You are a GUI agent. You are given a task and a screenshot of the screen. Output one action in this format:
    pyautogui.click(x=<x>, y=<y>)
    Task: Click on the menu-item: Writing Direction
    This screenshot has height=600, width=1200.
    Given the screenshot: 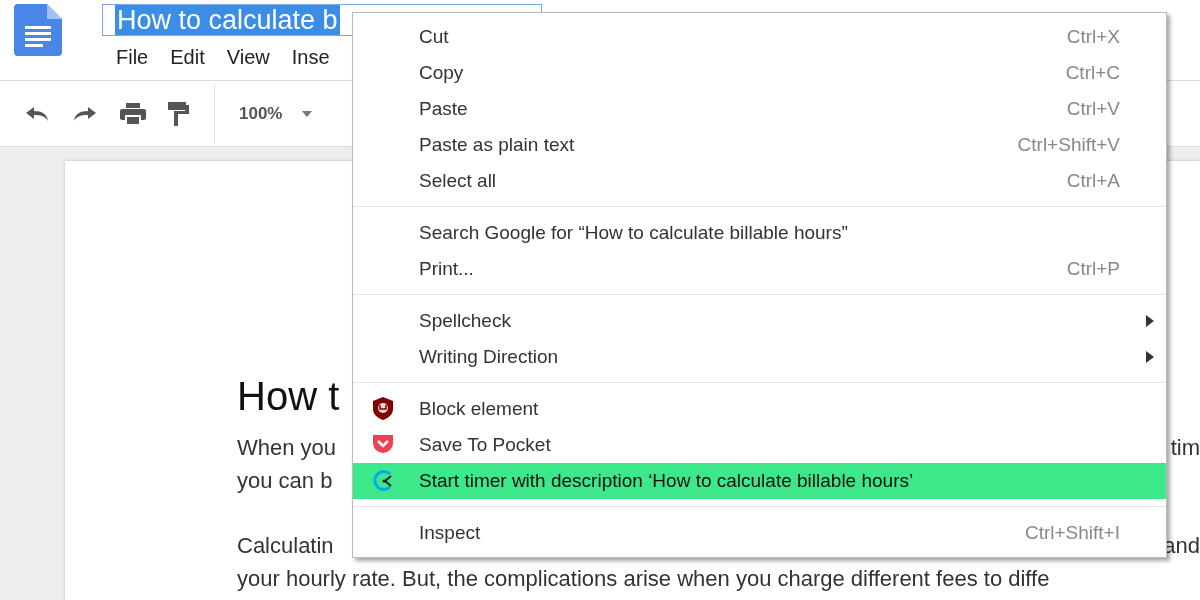 What is the action you would take?
    pyautogui.click(x=759, y=357)
    